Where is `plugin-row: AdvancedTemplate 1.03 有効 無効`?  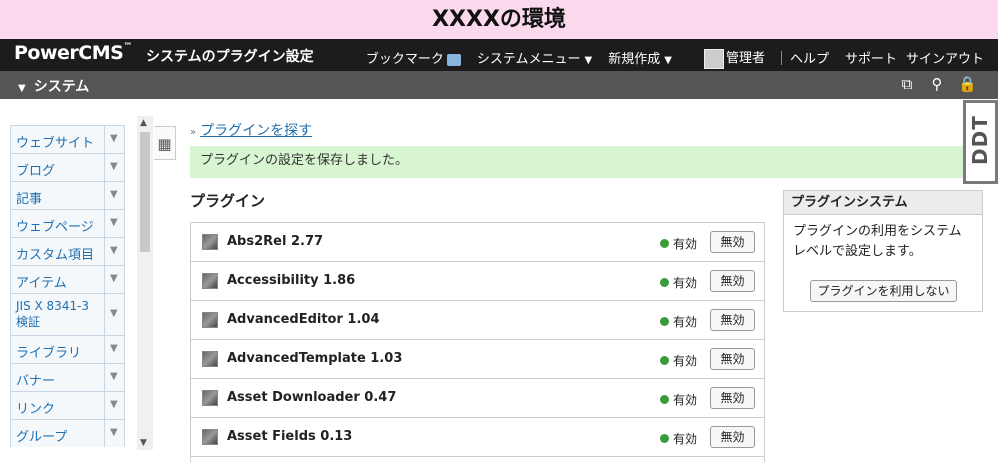
plugin-row: AdvancedTemplate 1.03 有効 無効 is located at coordinates (477, 359).